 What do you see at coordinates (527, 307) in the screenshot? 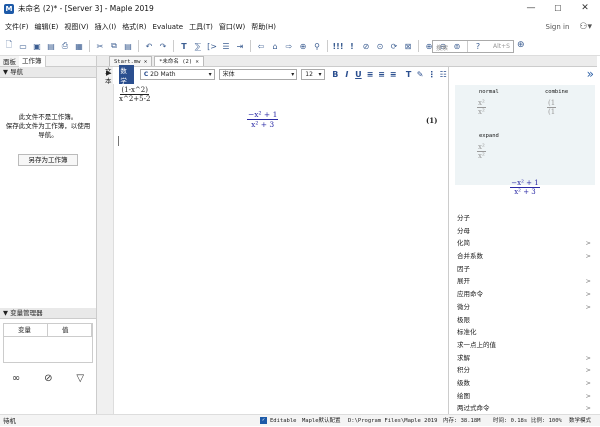
I see `context-op-item: 微分 >` at bounding box center [527, 307].